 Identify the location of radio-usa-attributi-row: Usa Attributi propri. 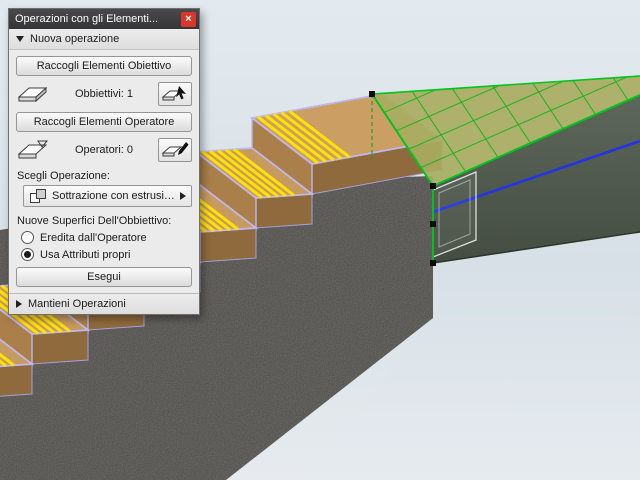
(104, 254).